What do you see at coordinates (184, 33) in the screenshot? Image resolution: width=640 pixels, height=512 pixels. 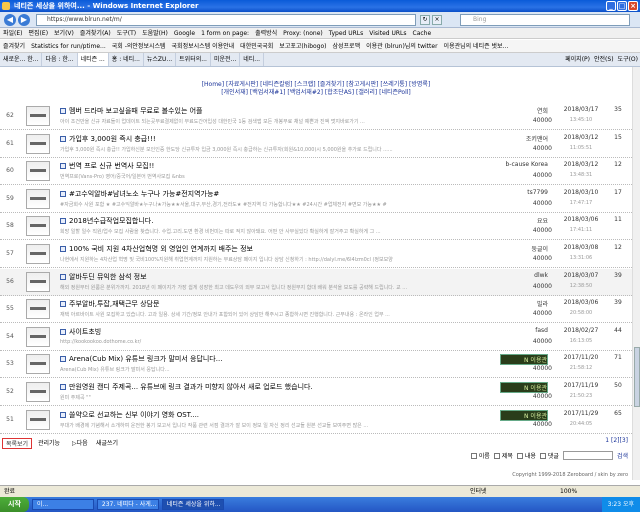 I see `menu-google: Google` at bounding box center [184, 33].